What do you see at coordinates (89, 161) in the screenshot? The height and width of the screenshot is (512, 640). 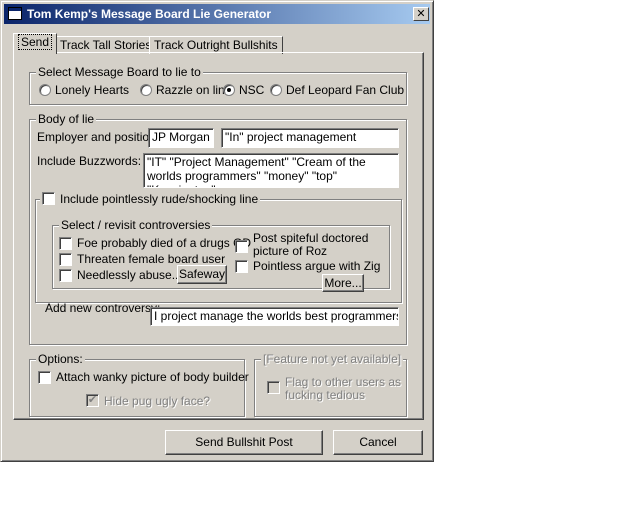 I see `buzzwords-label: Include Buzzwords:` at bounding box center [89, 161].